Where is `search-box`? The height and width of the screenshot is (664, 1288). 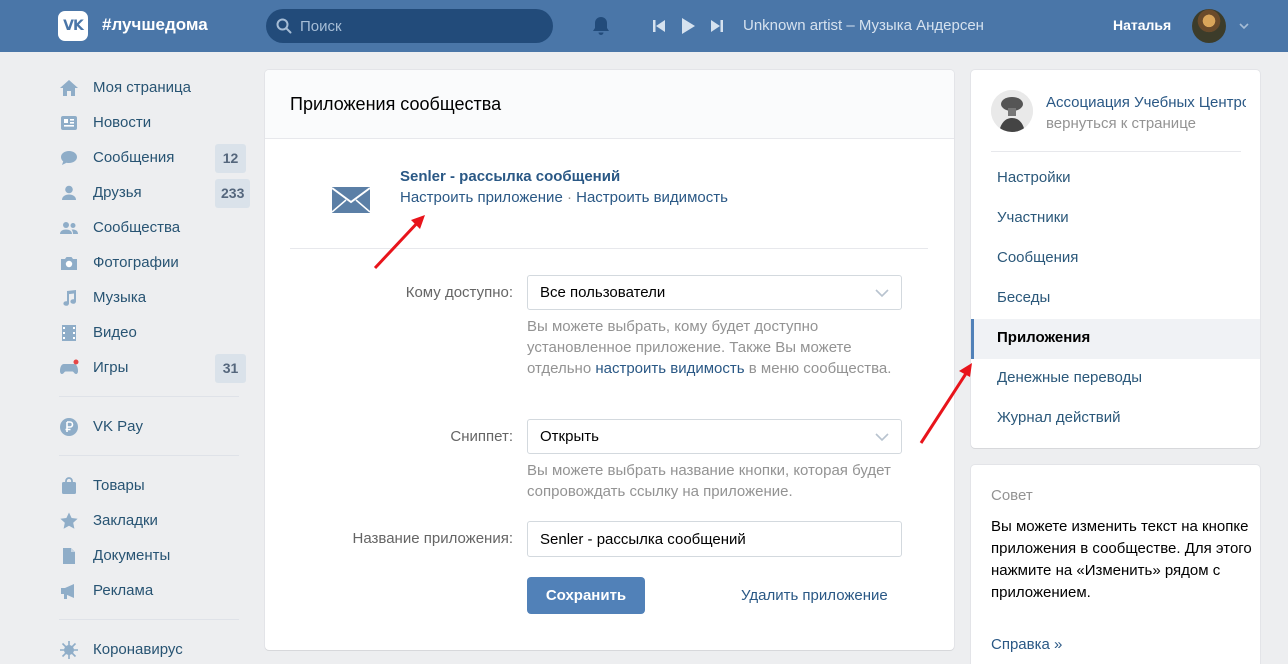 search-box is located at coordinates (409, 26).